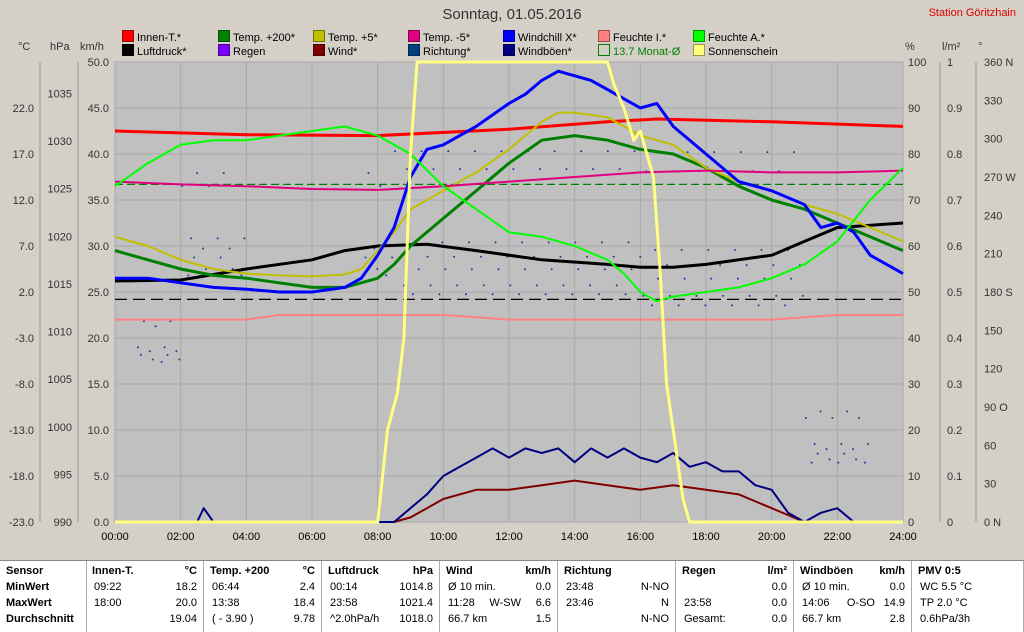  Describe the element at coordinates (588, 571) in the screenshot. I see `stats-section-title: Richtung` at that location.